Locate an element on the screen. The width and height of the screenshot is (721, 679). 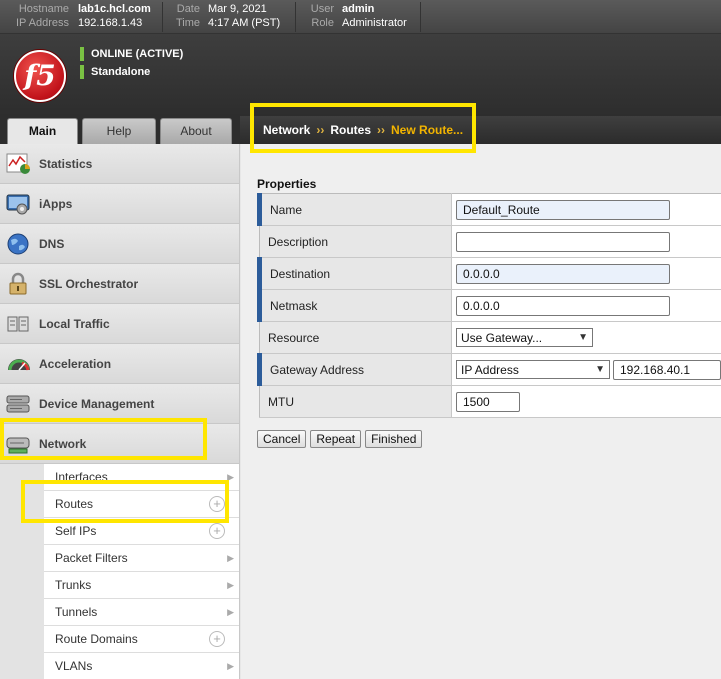
time-value: 4:17 AM (PST) is located at coordinates (244, 23).